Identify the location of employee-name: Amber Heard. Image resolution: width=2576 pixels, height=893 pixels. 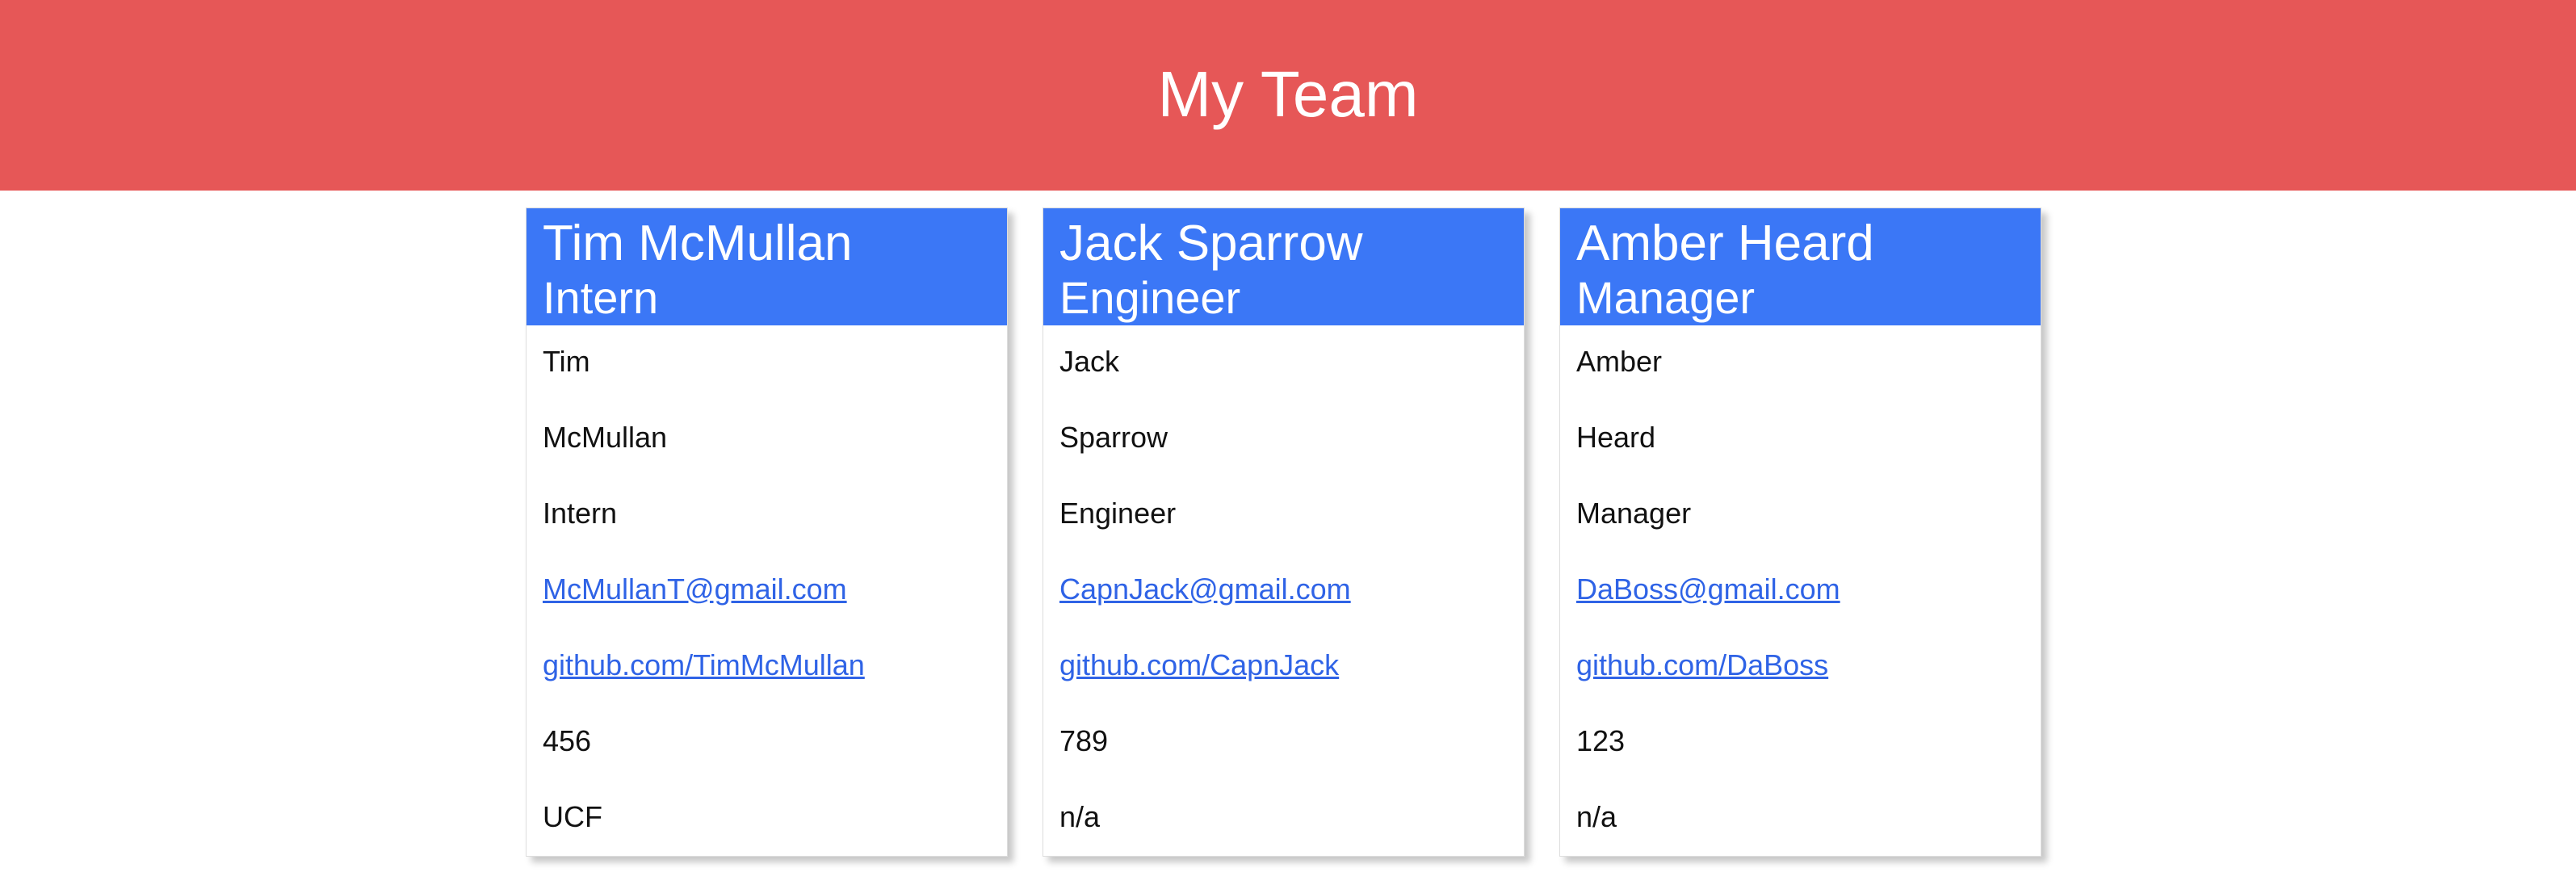
(1725, 243).